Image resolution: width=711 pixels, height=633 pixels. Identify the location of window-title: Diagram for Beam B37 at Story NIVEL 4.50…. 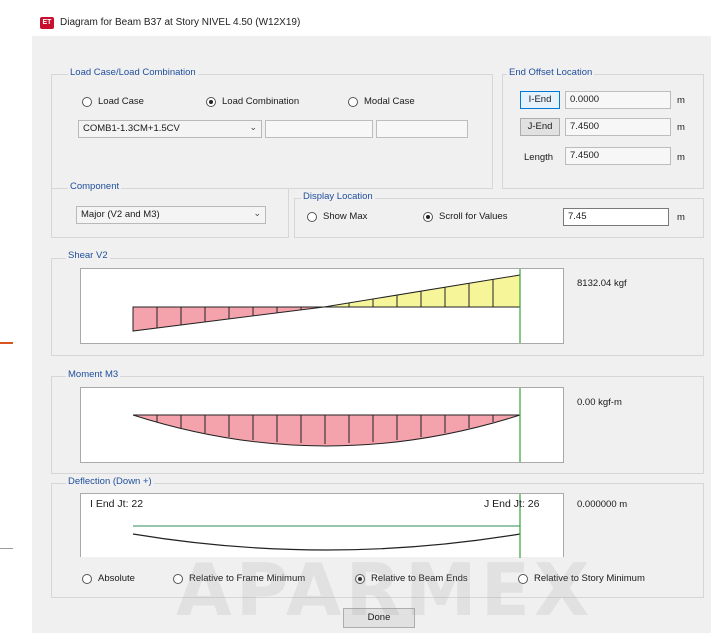
(180, 22).